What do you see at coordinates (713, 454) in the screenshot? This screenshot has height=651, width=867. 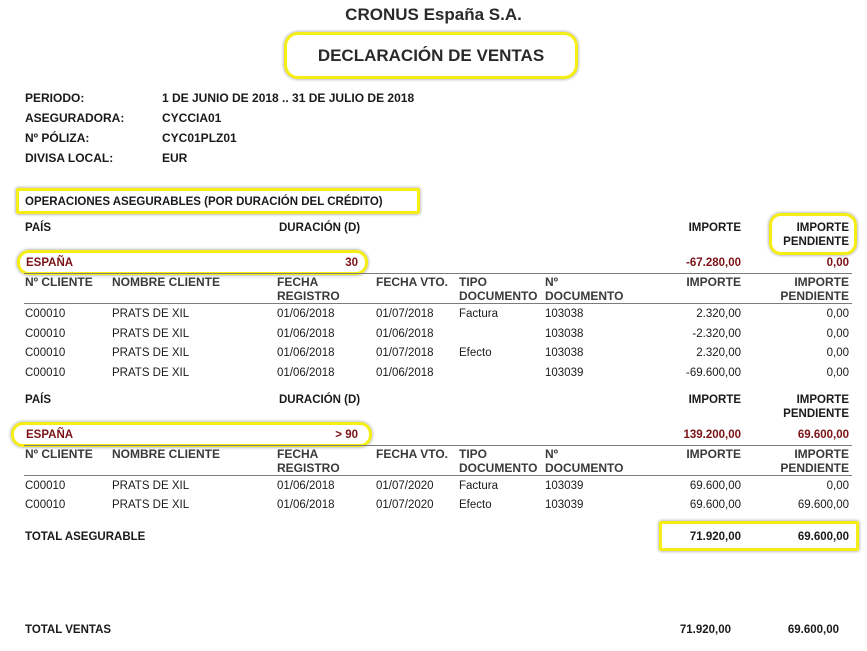 I see `col-importe-2: IMPORTE` at bounding box center [713, 454].